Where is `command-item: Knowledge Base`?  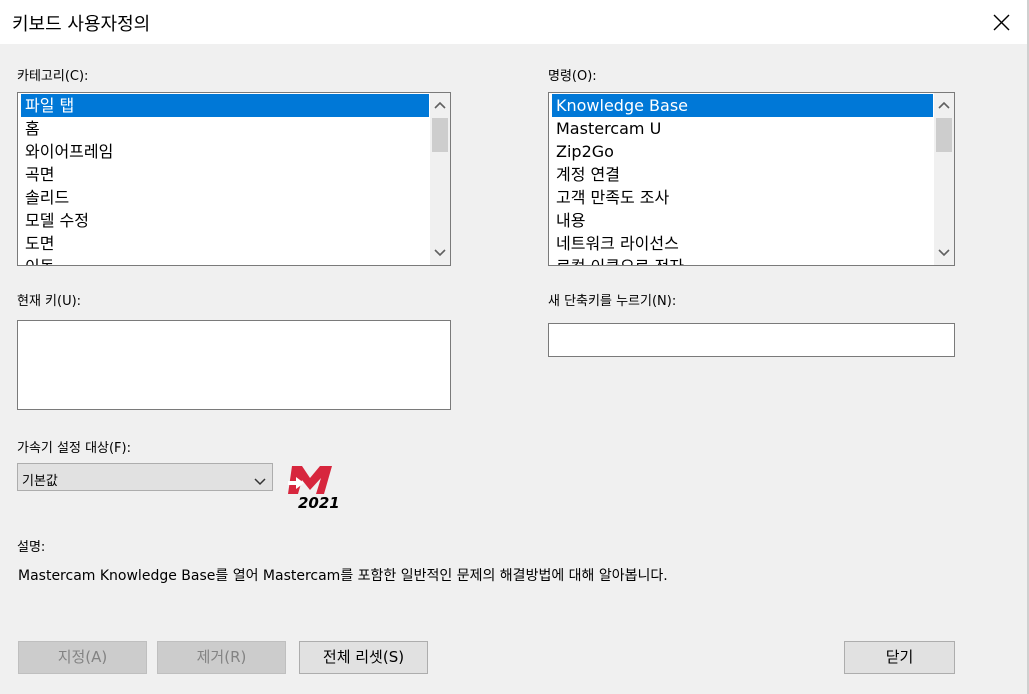 command-item: Knowledge Base is located at coordinates (742, 105).